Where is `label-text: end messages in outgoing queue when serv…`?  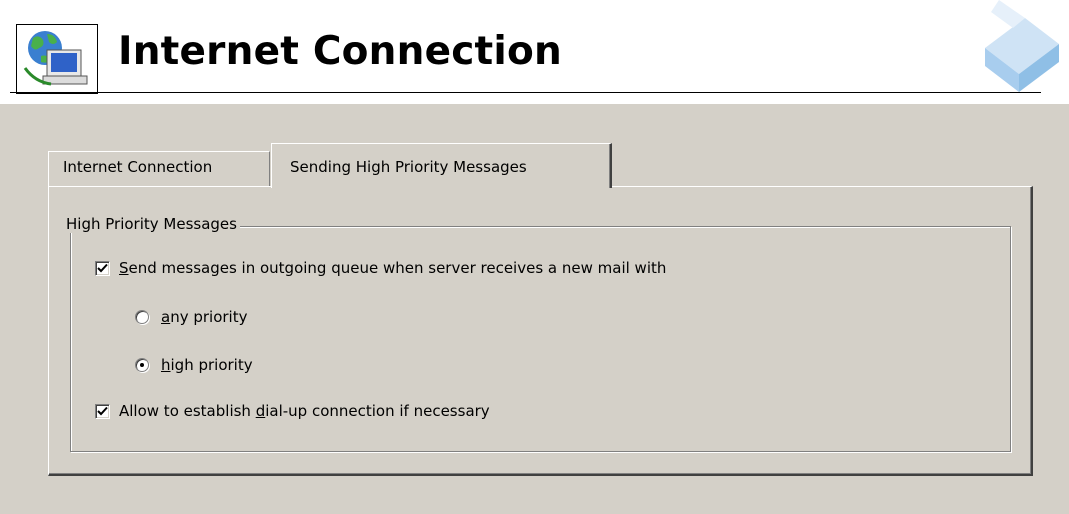
label-text: end messages in outgoing queue when serv… is located at coordinates (397, 268).